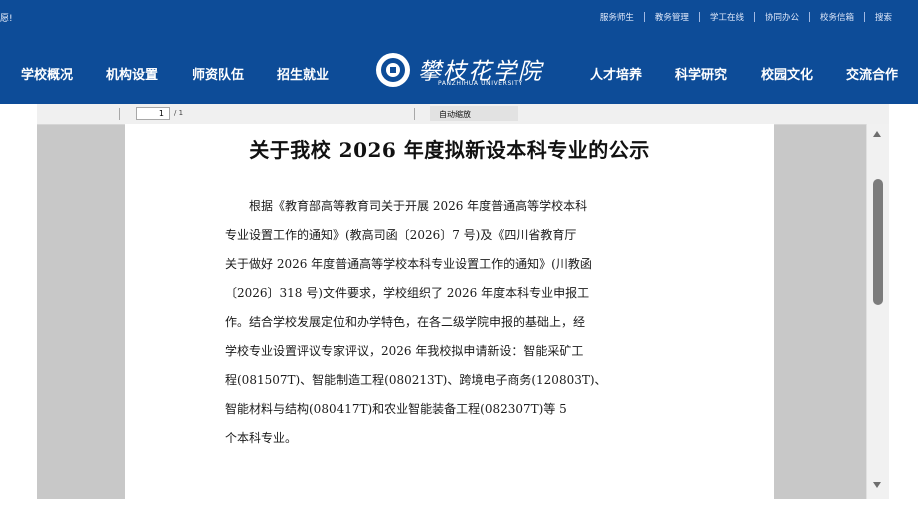 This screenshot has width=918, height=516. Describe the element at coordinates (616, 73) in the screenshot. I see `nav-item-talent: 人才培养` at that location.